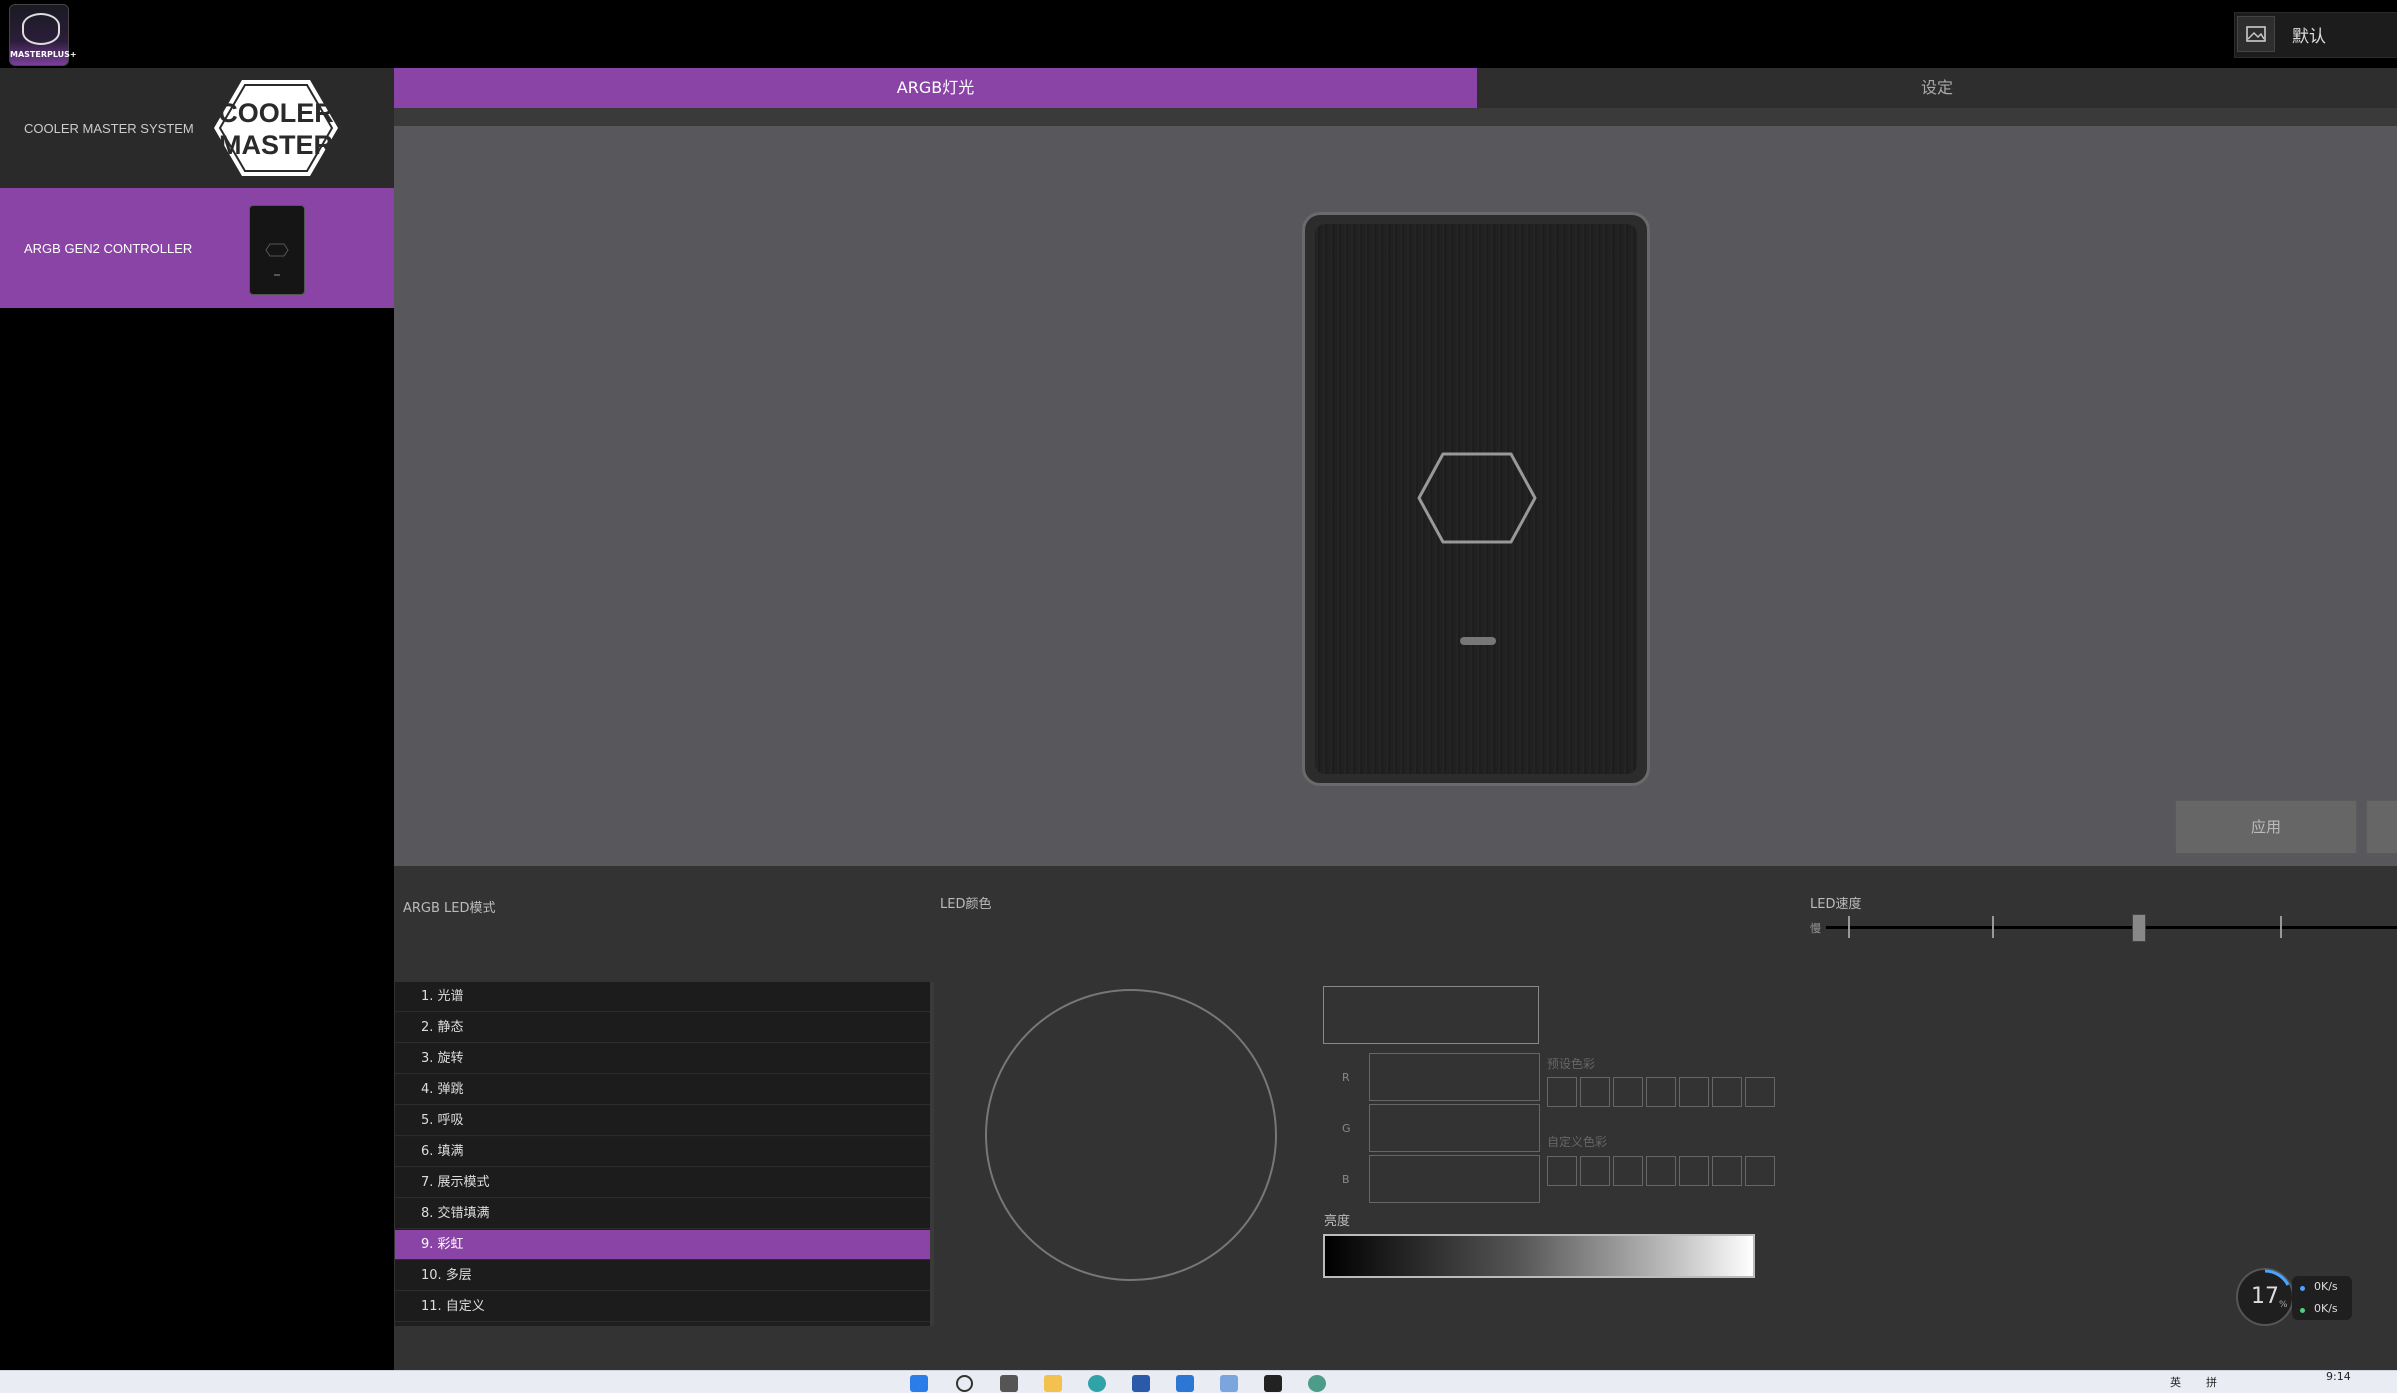 The image size is (2397, 1393). What do you see at coordinates (2175, 1382) in the screenshot?
I see `ime-lang: 英` at bounding box center [2175, 1382].